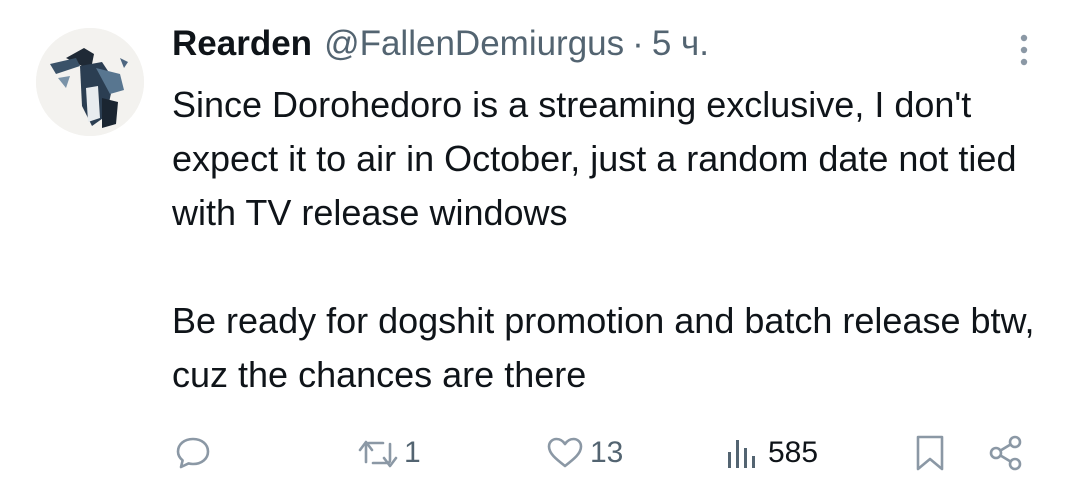 The image size is (1080, 493). I want to click on tweet-header: Rearden @FallenDemiurgus · 5 ч., so click(440, 47).